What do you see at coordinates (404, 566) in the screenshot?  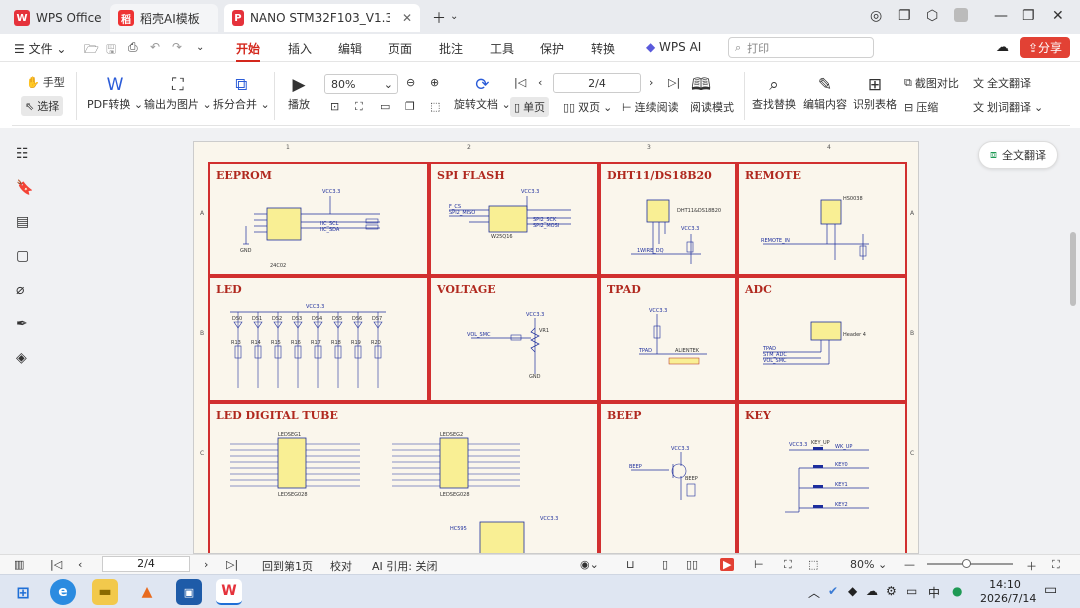 I see `ai-cite-status: AI 引用: 关闭` at bounding box center [404, 566].